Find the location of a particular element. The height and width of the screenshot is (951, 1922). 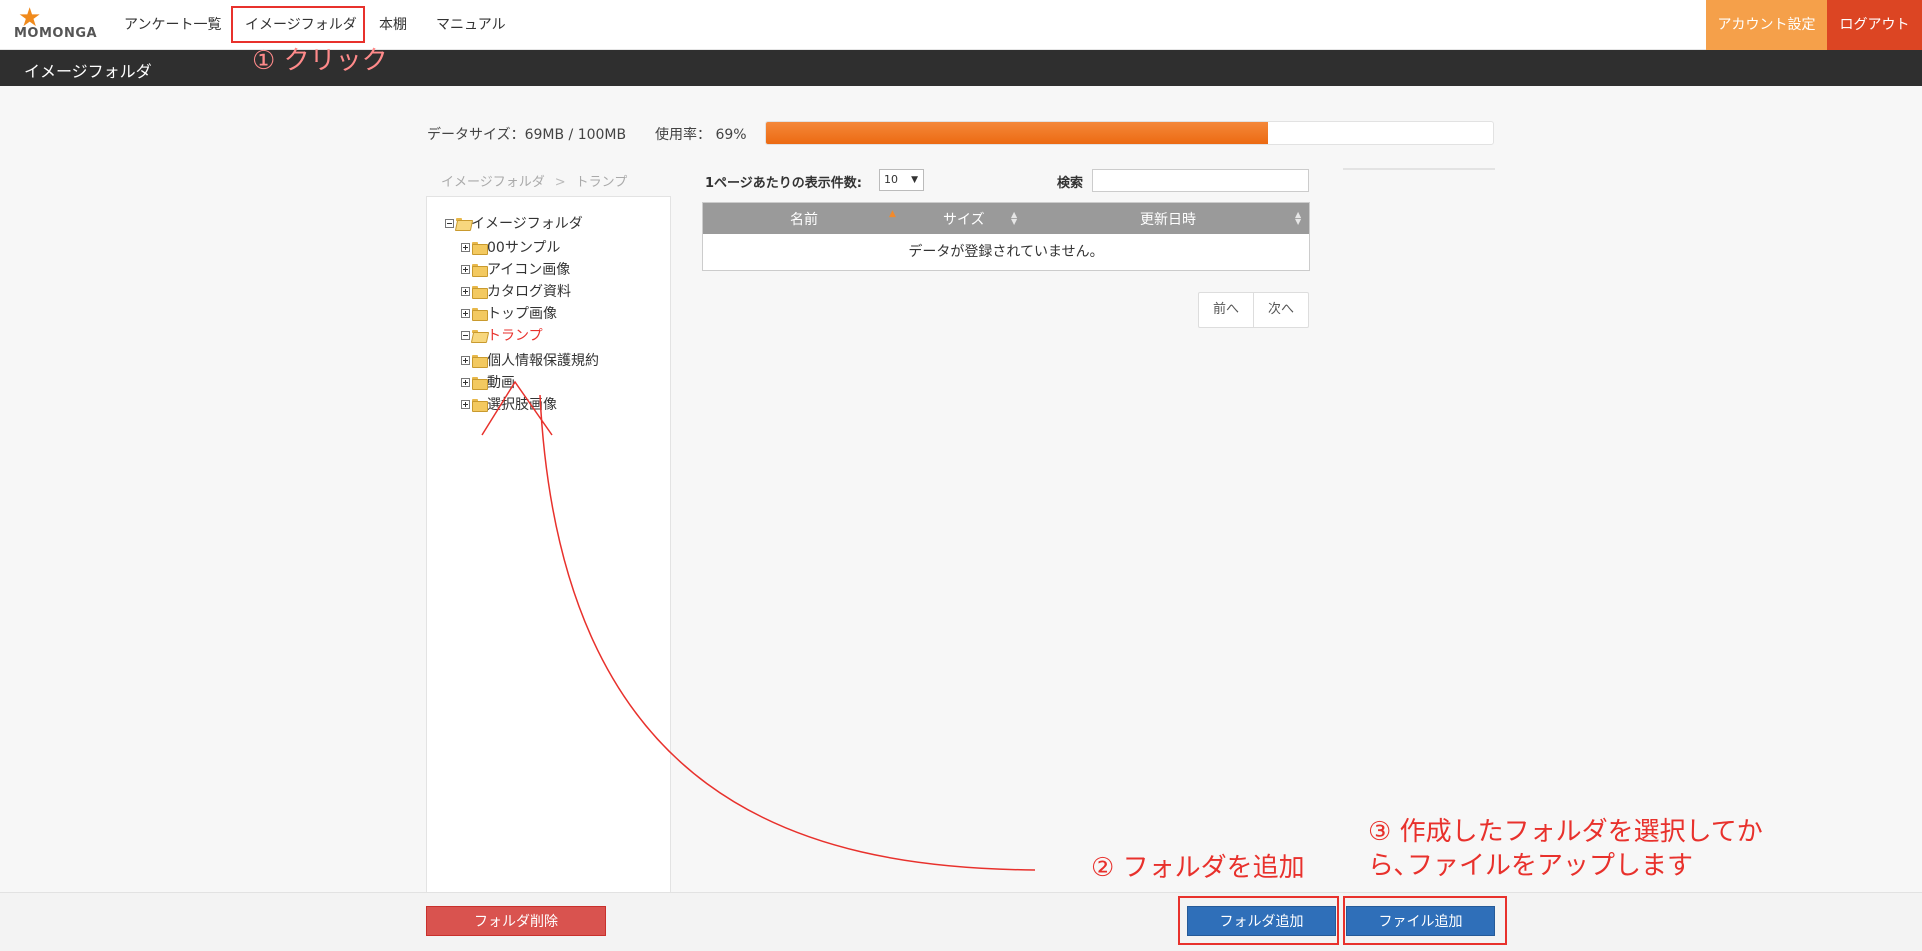

search-label: 検索 is located at coordinates (1070, 183).